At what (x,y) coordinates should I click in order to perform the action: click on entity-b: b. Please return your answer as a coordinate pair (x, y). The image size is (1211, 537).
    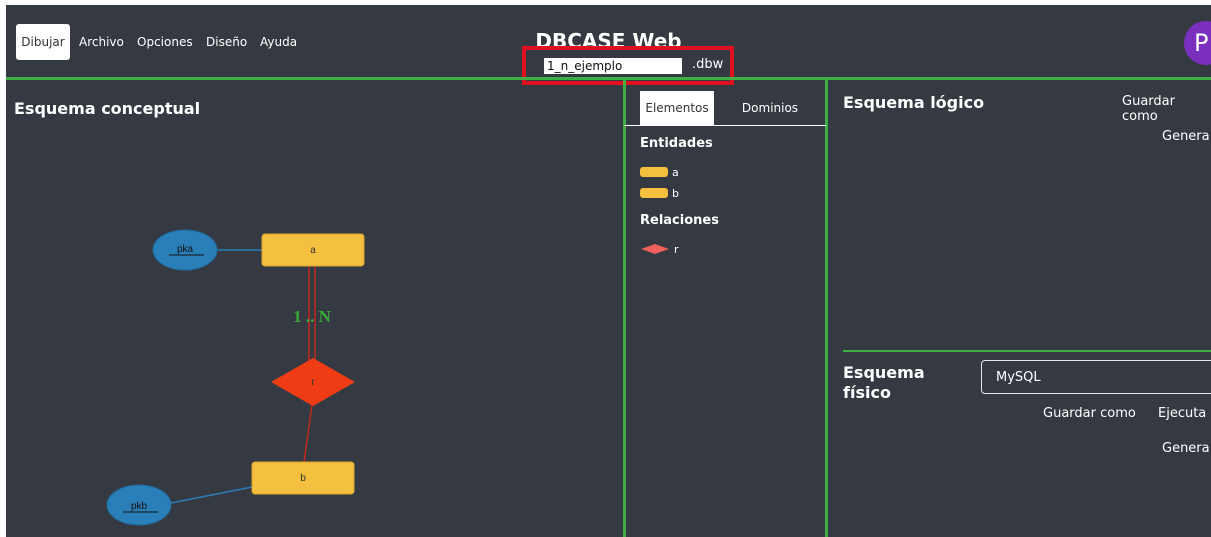
    Looking at the image, I should click on (303, 478).